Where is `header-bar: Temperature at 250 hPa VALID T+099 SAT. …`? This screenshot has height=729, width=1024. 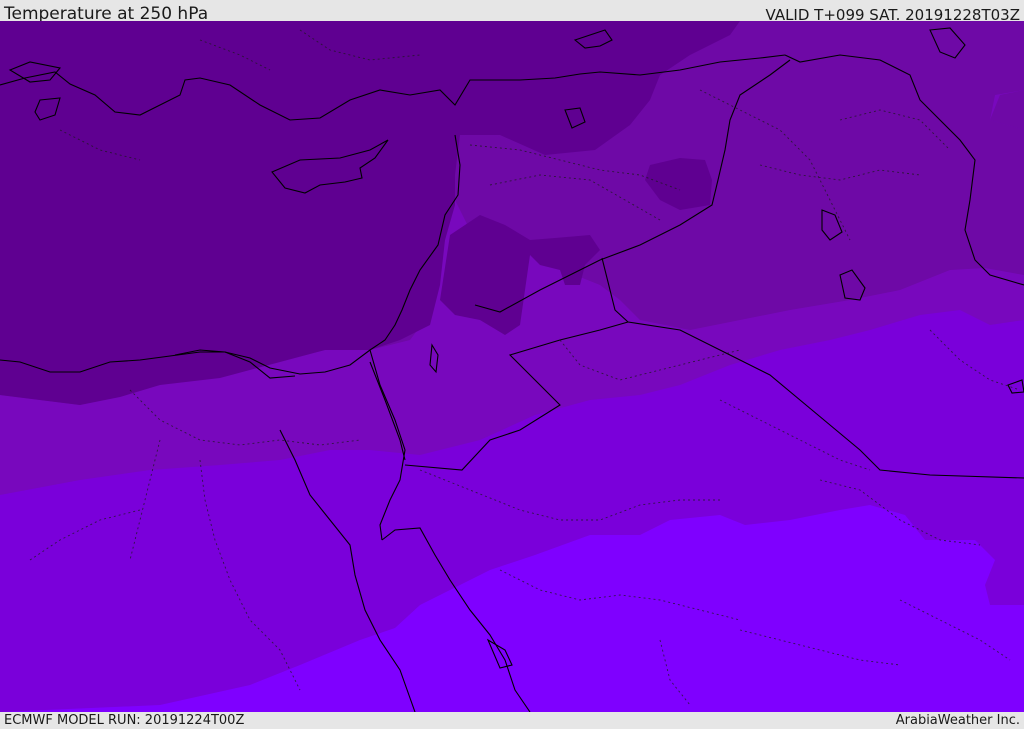 header-bar: Temperature at 250 hPa VALID T+099 SAT. … is located at coordinates (512, 12).